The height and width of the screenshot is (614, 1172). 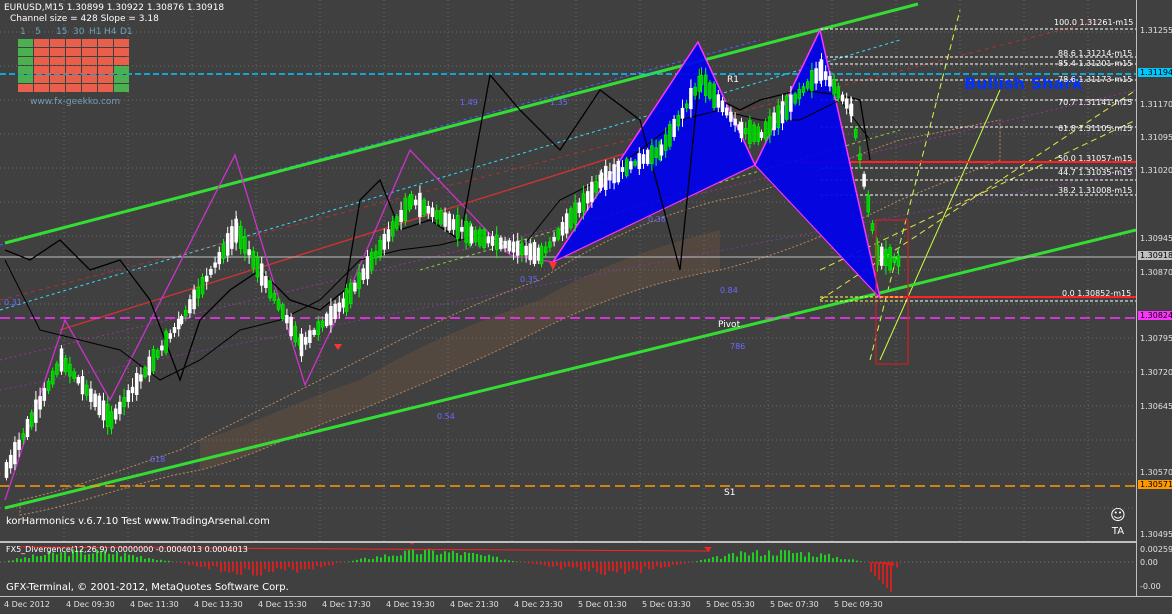 I want to click on website-link: www.fx-geekko.com, so click(x=75, y=102).